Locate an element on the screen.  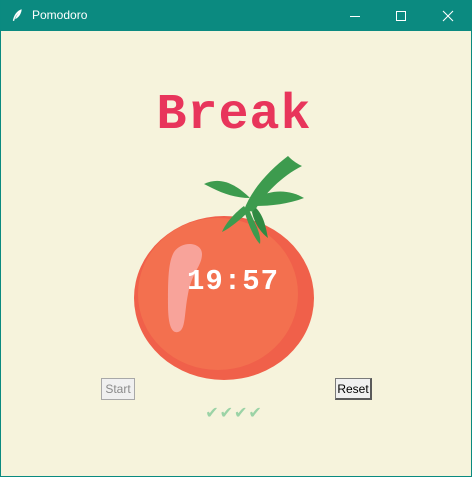
close-button is located at coordinates (448, 15).